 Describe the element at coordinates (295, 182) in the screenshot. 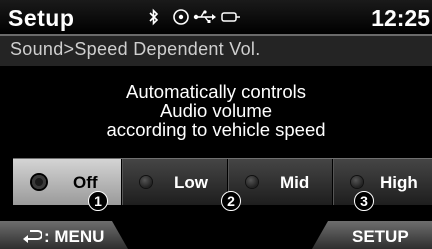

I see `option-label: Mid` at that location.